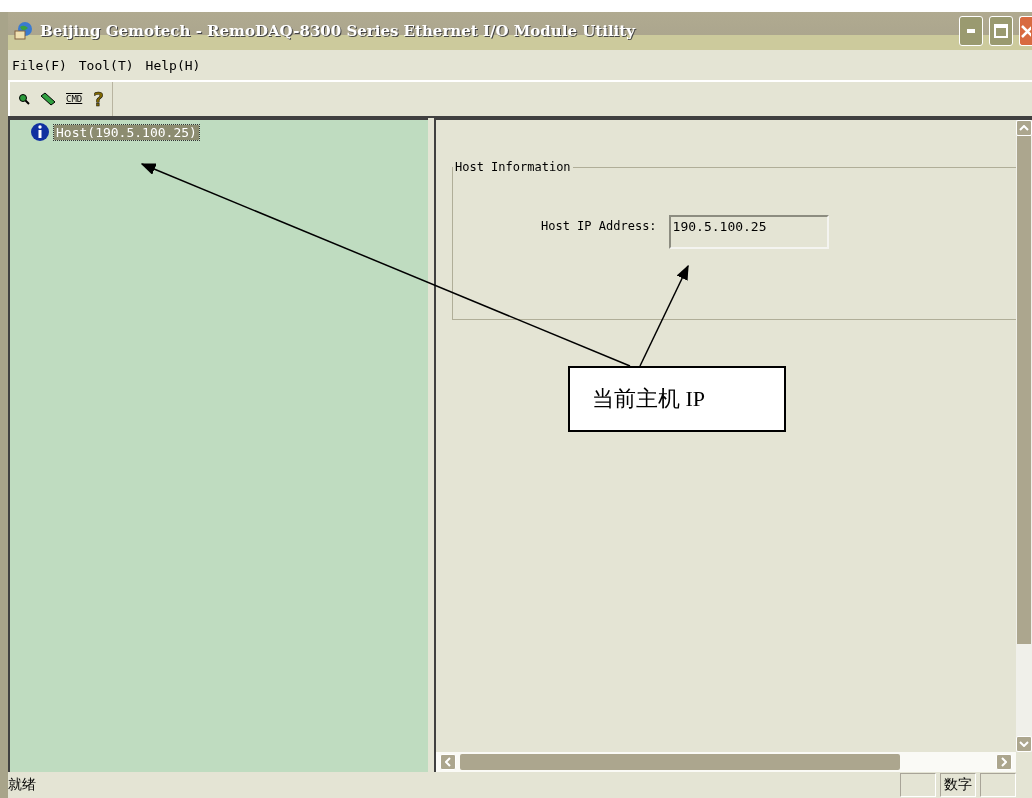 The image size is (1032, 798). I want to click on close-icon, so click(1026, 31).